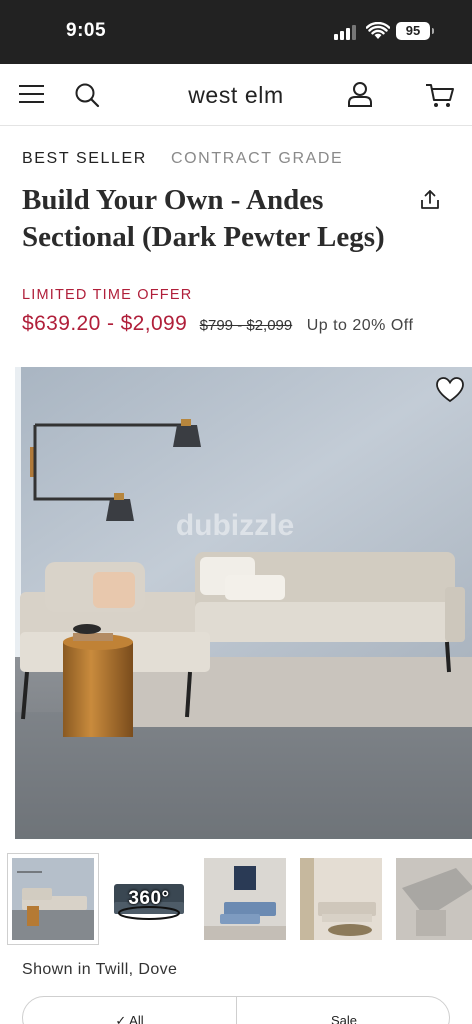 This screenshot has width=472, height=1024. I want to click on discount-label: Up to 20% Off, so click(360, 325).